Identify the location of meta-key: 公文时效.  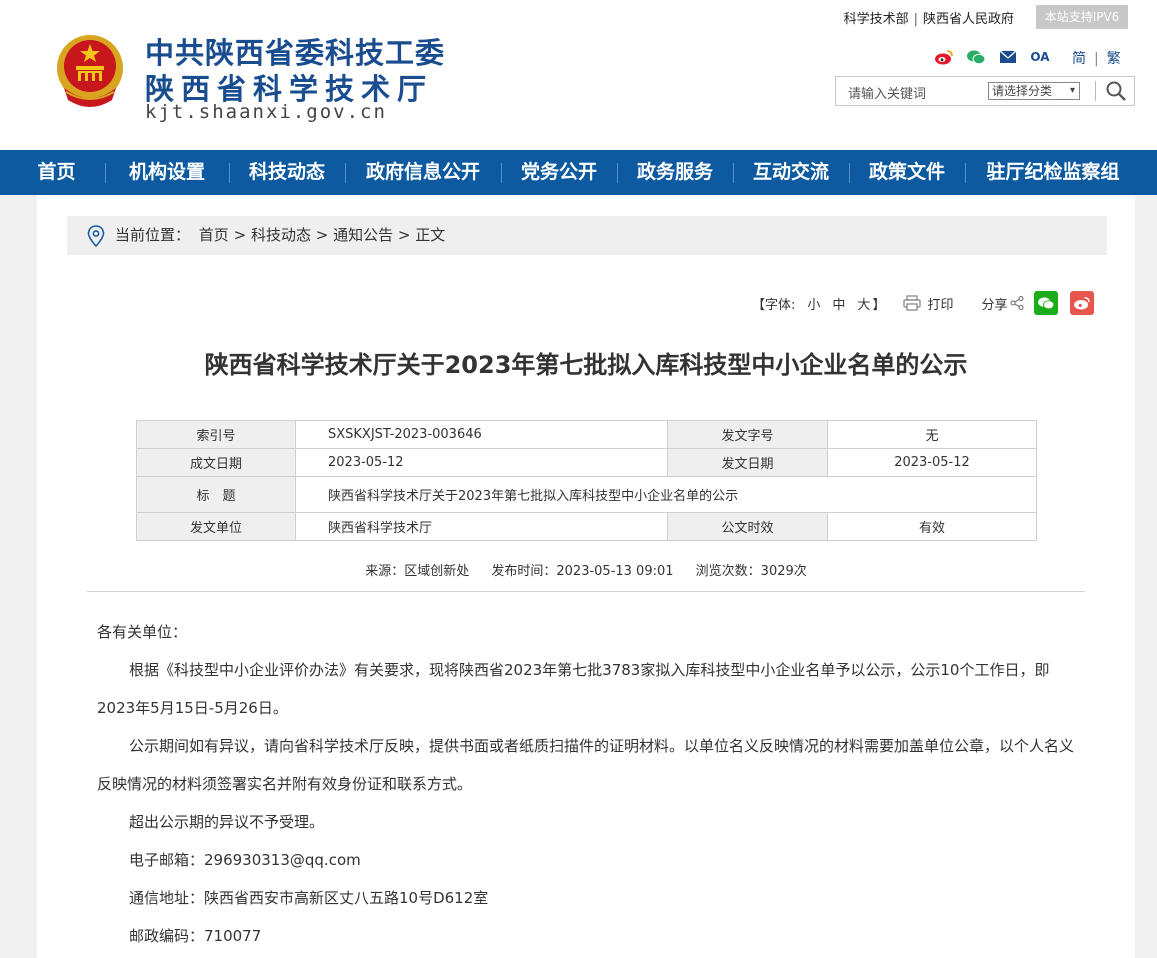
(747, 526).